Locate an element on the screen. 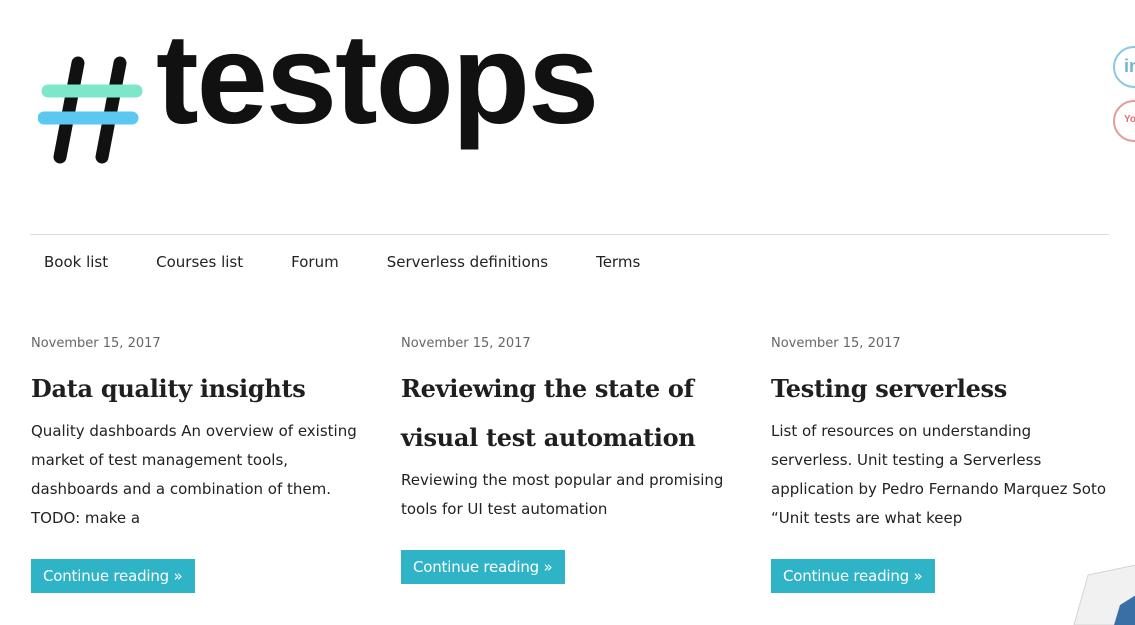 The image size is (1135, 625). nav-item-terms: Terms is located at coordinates (618, 262).